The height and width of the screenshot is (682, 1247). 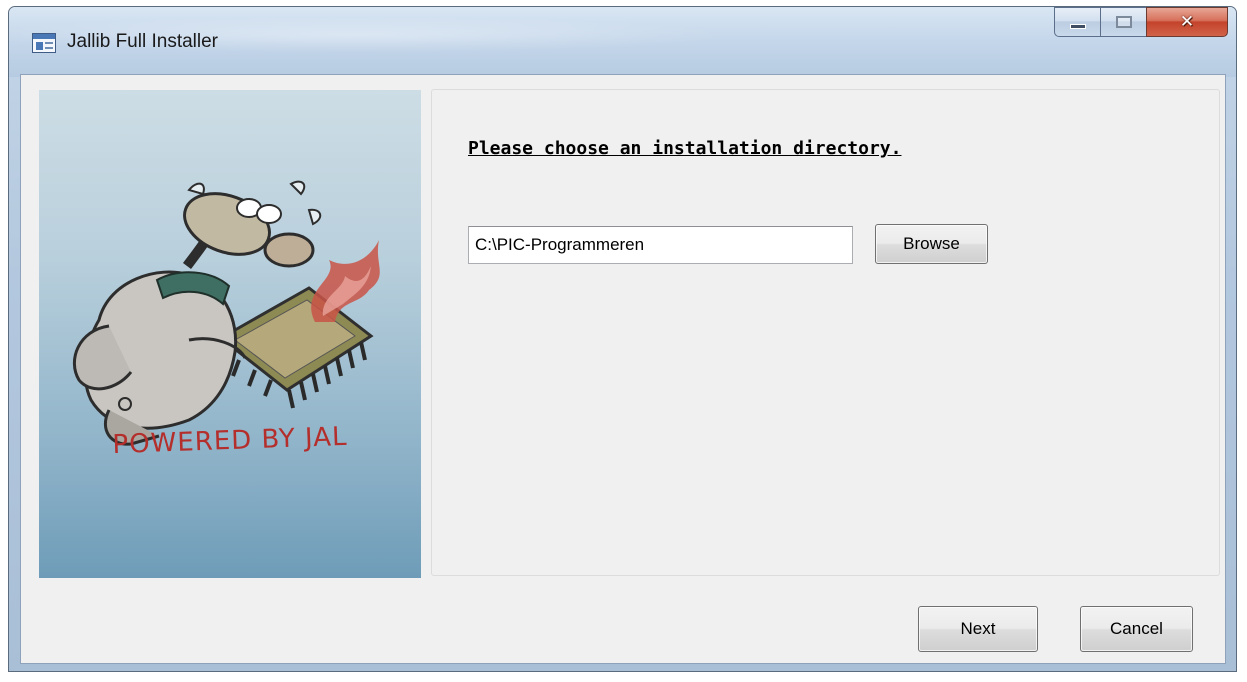 I want to click on next-button: Next, so click(x=978, y=629).